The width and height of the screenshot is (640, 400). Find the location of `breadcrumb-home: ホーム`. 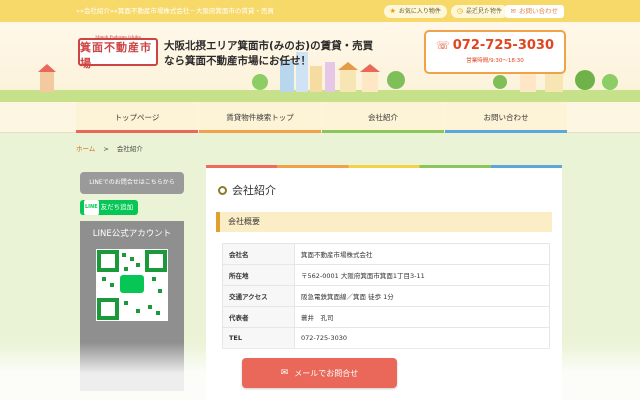

breadcrumb-home: ホーム is located at coordinates (85, 149).